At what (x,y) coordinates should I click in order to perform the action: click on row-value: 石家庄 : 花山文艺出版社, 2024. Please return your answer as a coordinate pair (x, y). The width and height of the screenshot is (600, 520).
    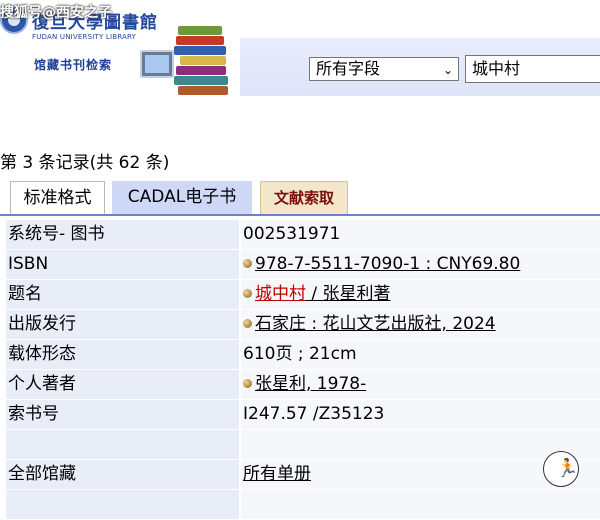
    Looking at the image, I should click on (420, 324).